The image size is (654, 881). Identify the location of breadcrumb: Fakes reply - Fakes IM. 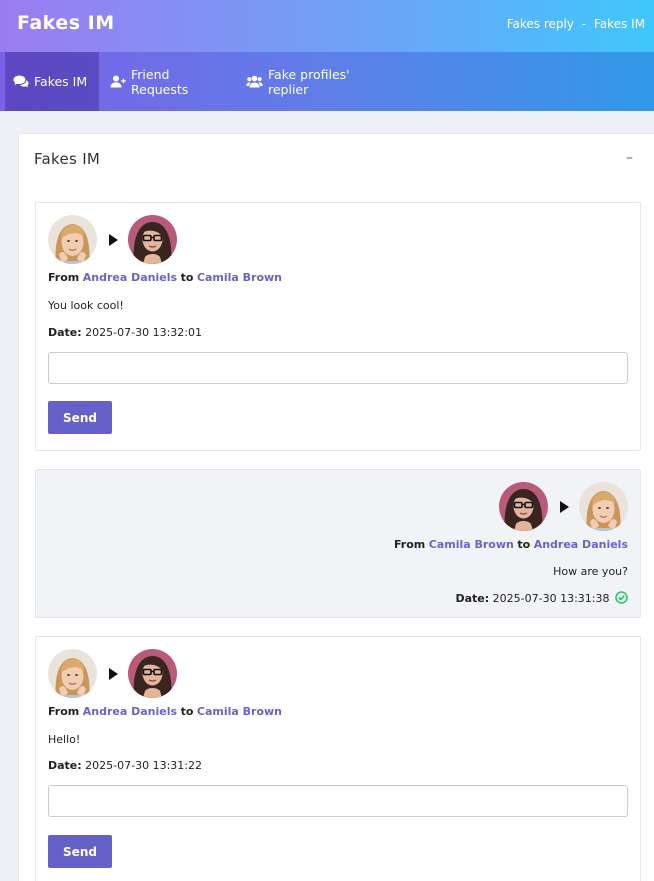
(574, 24).